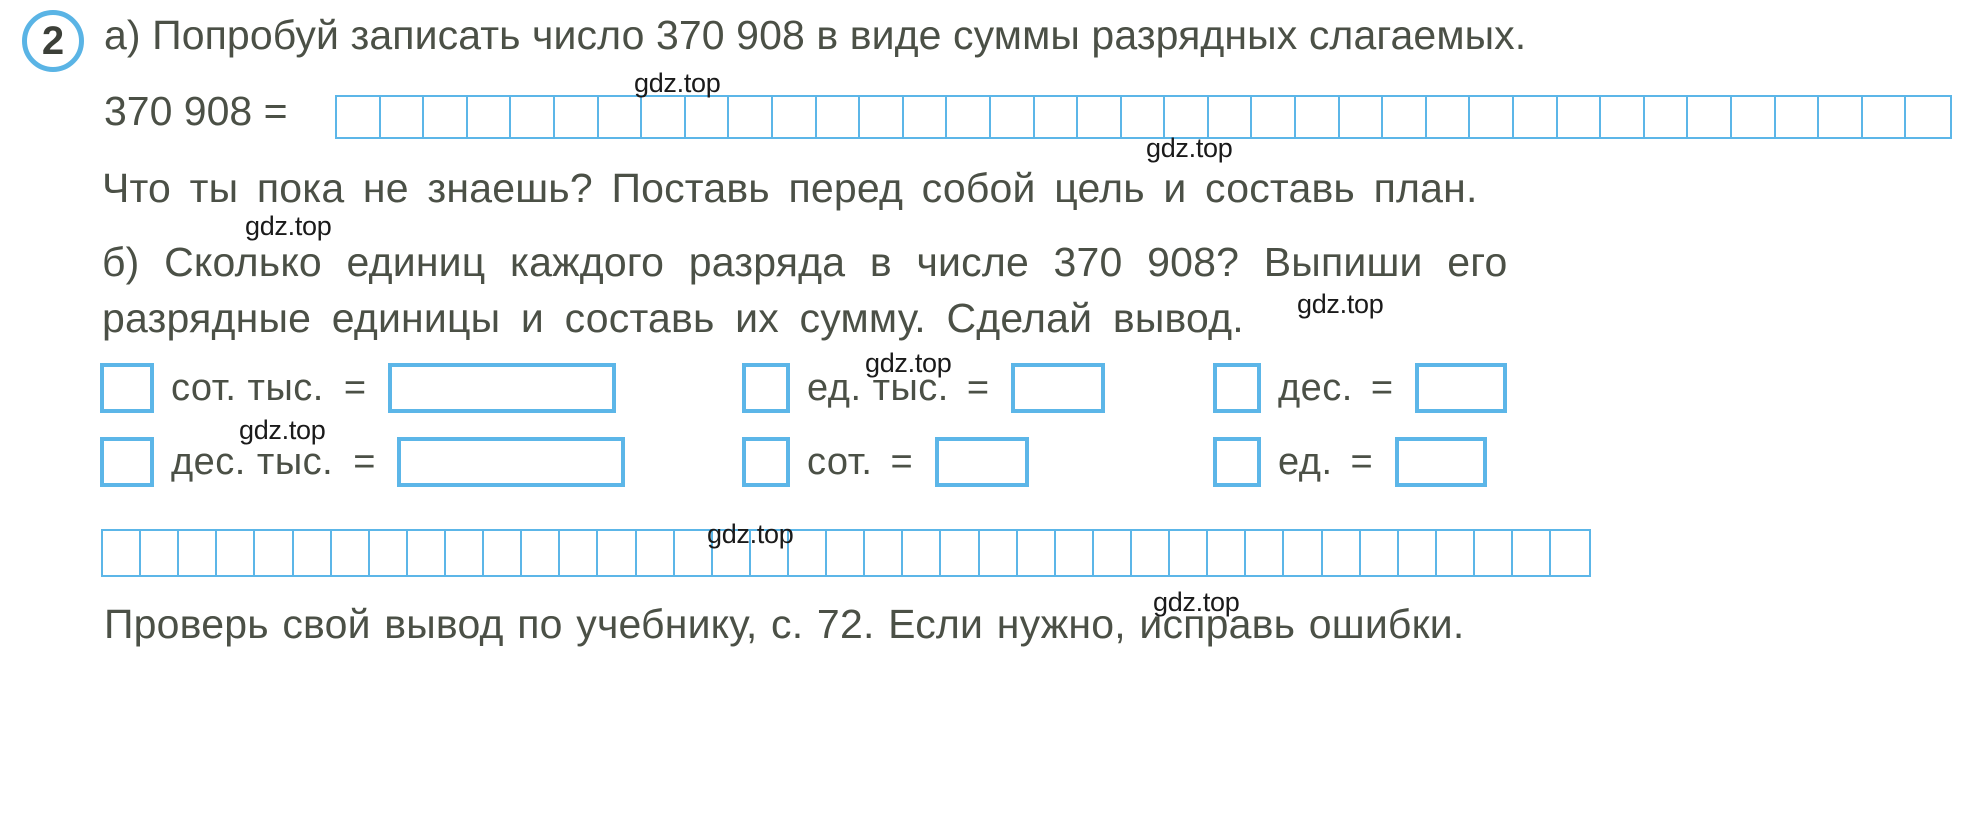 The image size is (1988, 839). What do you see at coordinates (1058, 388) in the screenshot?
I see `answer-blank-thousands` at bounding box center [1058, 388].